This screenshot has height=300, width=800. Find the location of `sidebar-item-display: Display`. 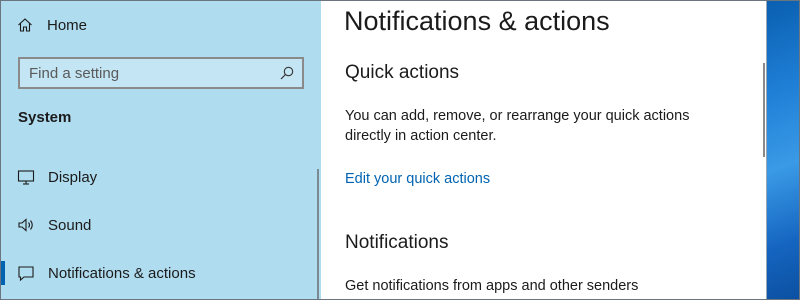

sidebar-item-display: Display is located at coordinates (161, 177).